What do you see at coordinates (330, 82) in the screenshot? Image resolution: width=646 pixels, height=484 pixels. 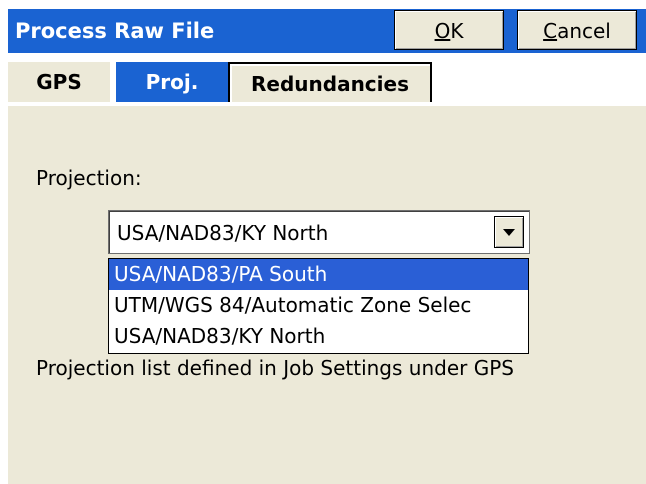 I see `tab-redundancies: Redundancies` at bounding box center [330, 82].